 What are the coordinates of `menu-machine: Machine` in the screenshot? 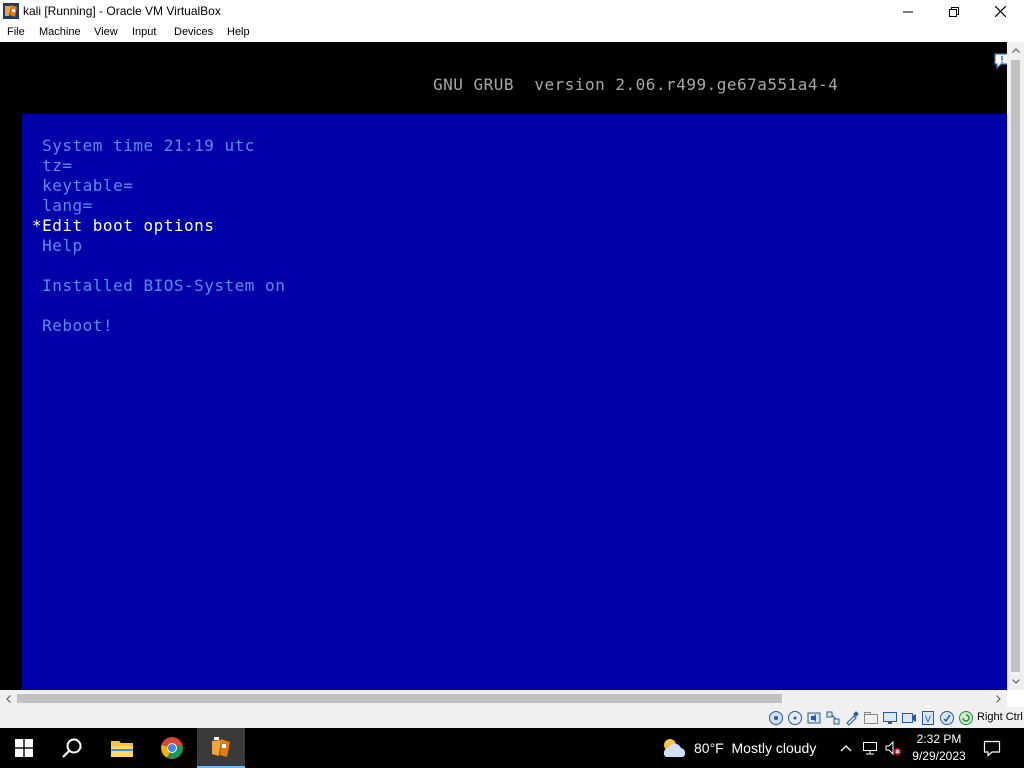 It's located at (60, 32).